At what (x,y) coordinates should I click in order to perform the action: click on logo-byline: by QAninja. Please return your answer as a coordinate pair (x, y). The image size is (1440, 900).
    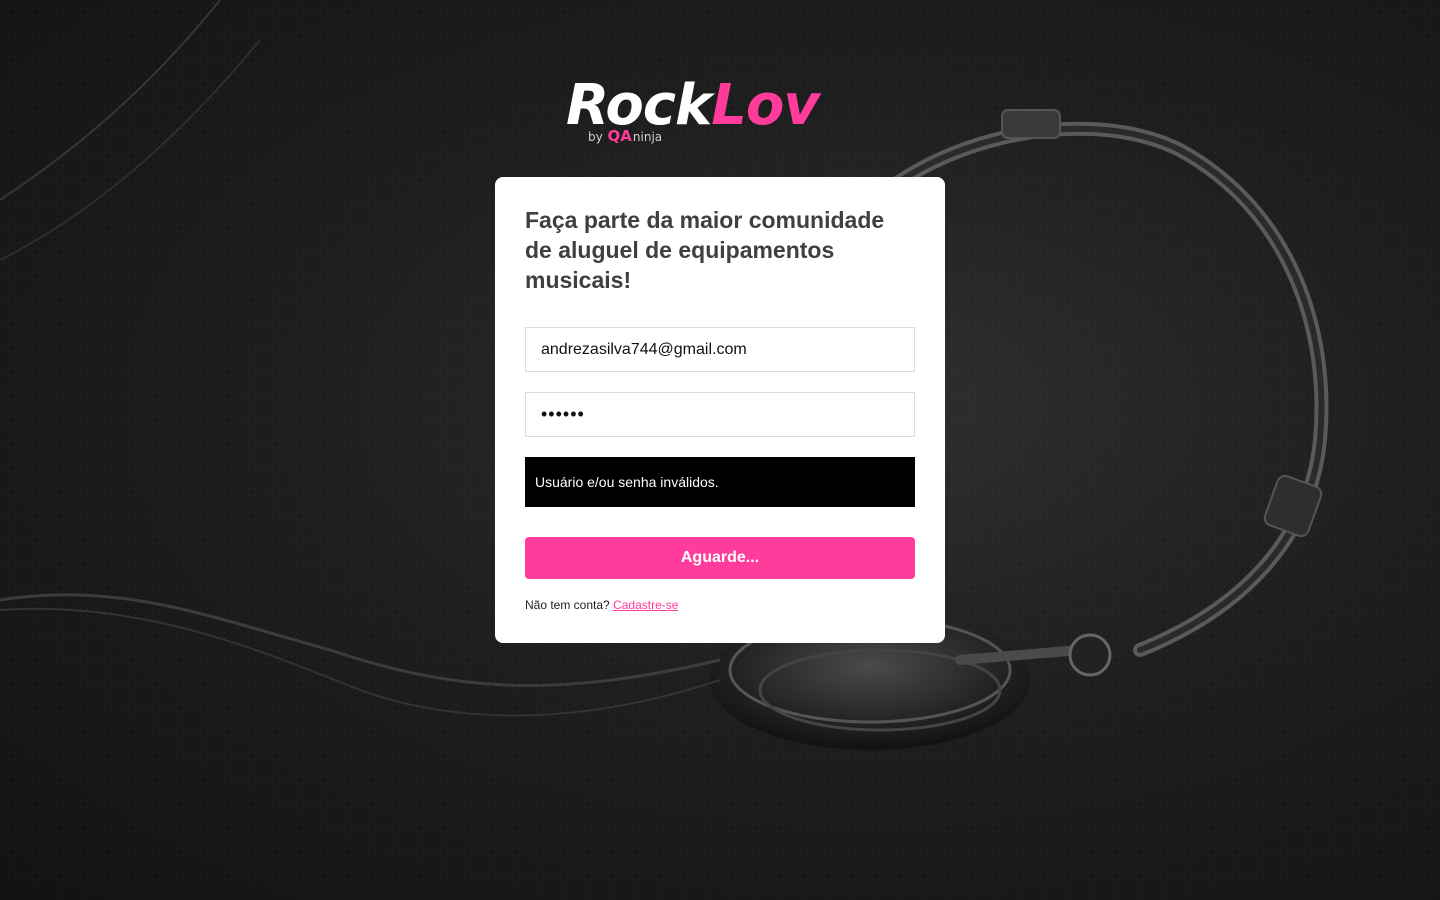
    Looking at the image, I should click on (625, 136).